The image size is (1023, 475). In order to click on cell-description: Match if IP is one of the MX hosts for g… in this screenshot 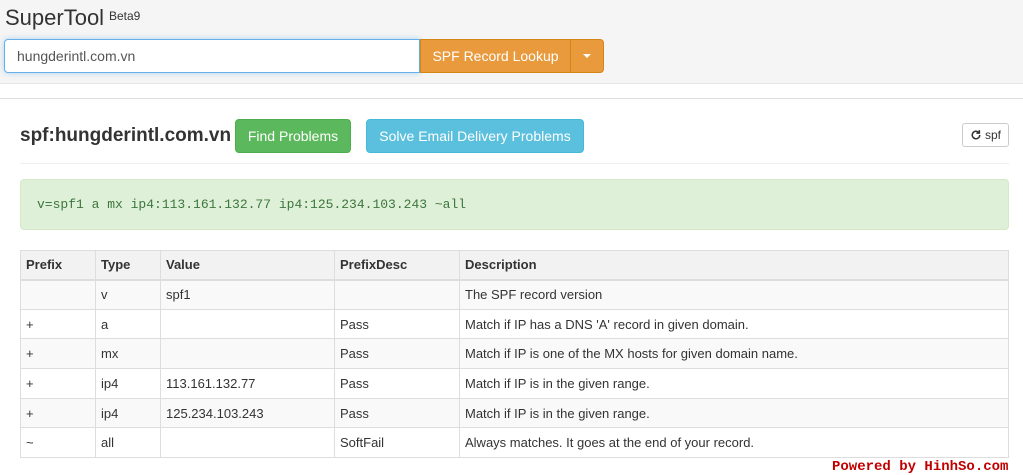, I will do `click(734, 354)`.